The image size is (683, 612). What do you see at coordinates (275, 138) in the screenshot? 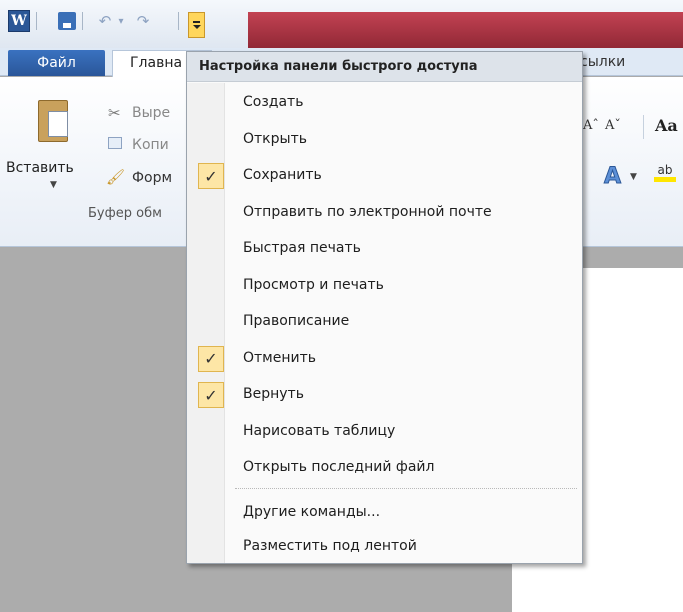
I see `menu-item-label: Открыть` at bounding box center [275, 138].